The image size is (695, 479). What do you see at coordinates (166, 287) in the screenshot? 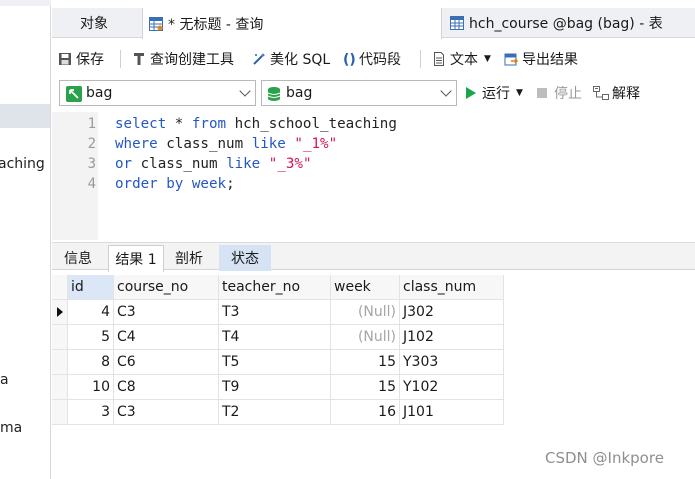
I see `column-header-course-no: course_no` at bounding box center [166, 287].